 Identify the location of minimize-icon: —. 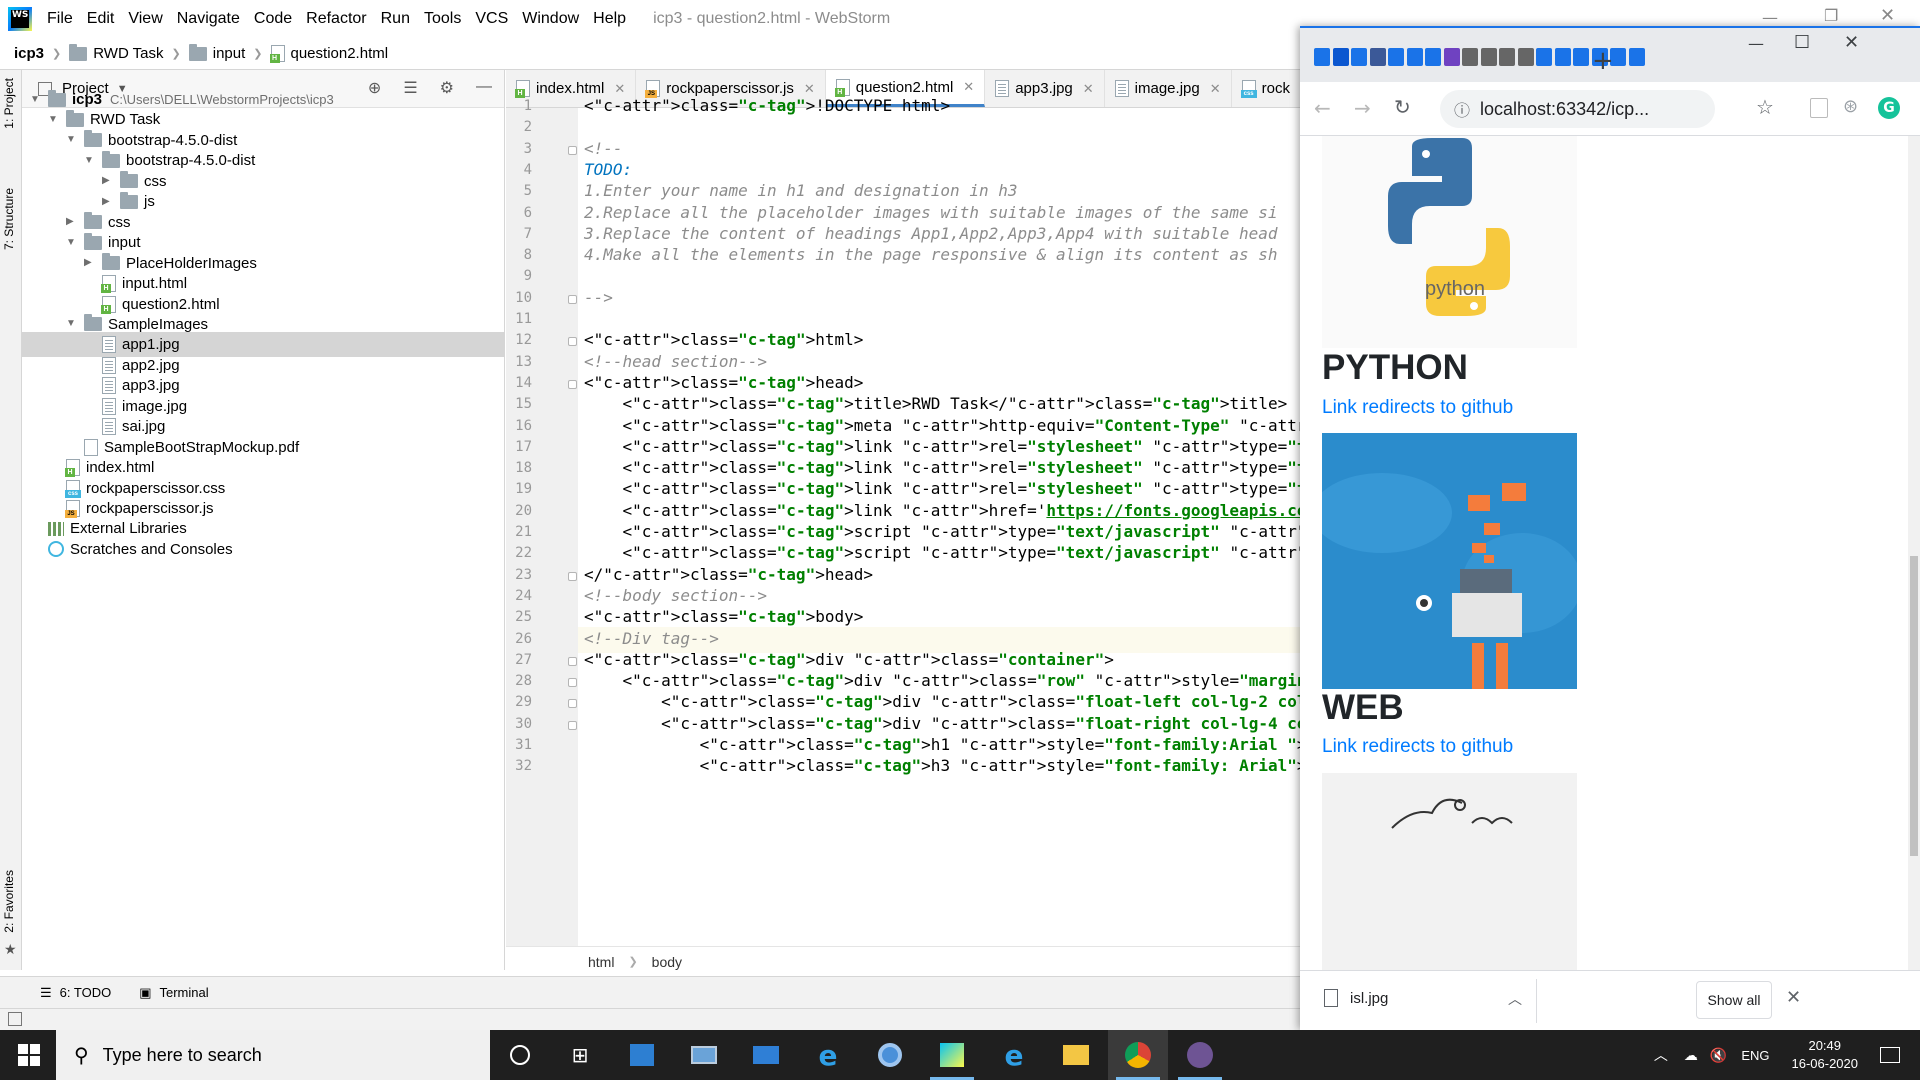
(1756, 43).